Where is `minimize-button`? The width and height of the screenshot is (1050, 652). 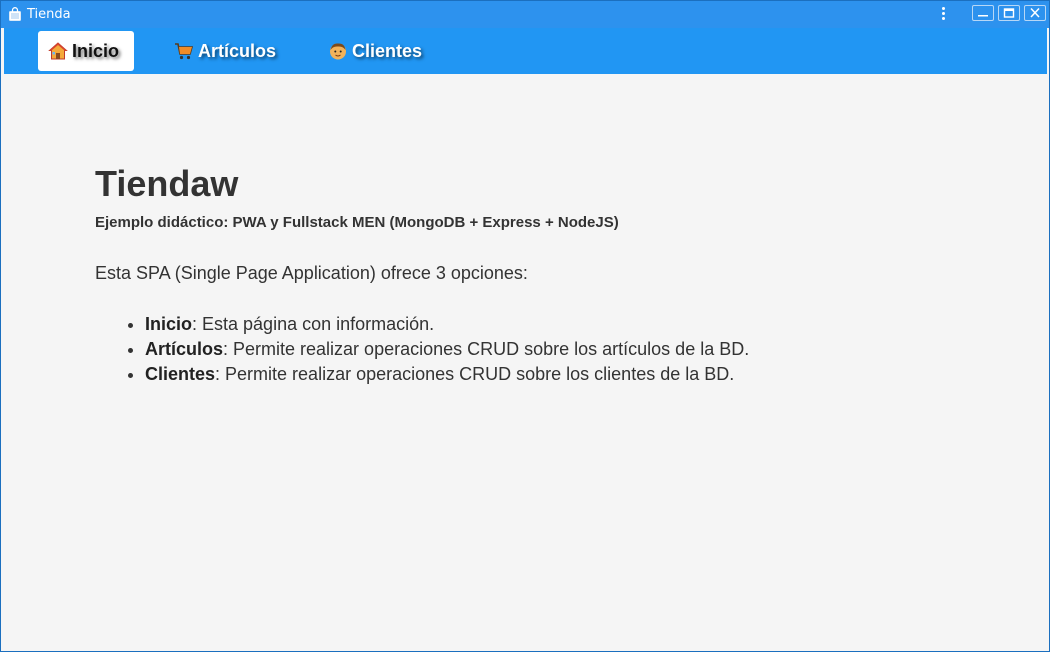
minimize-button is located at coordinates (983, 13).